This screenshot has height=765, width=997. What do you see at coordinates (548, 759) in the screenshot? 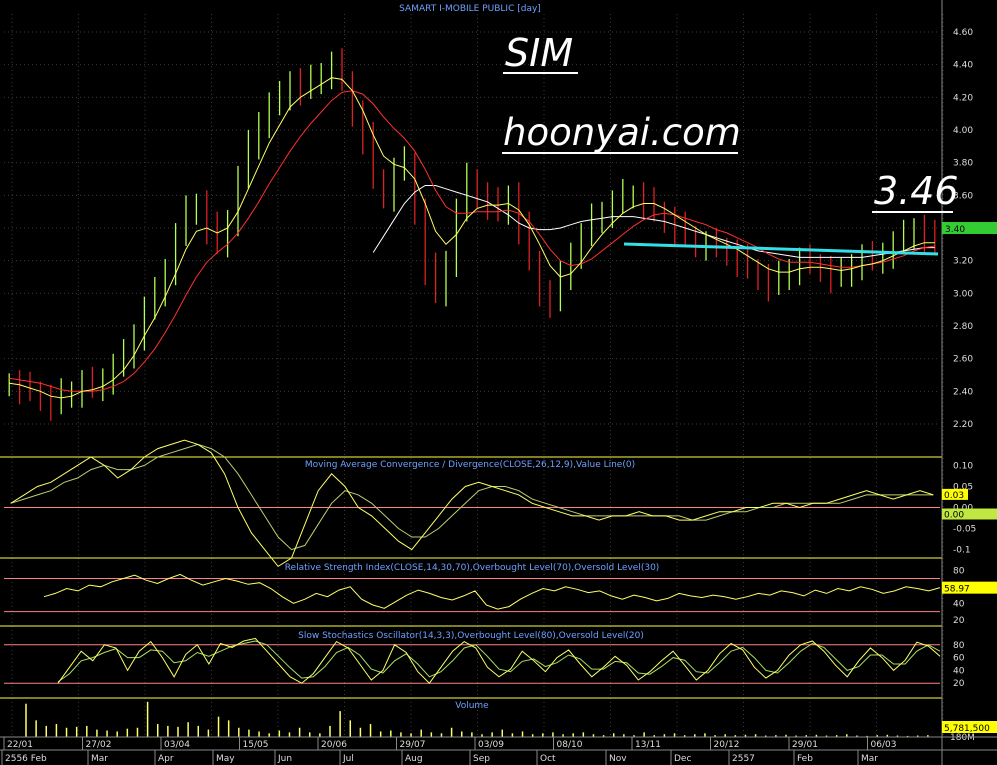
I see `month-label: Oct` at bounding box center [548, 759].